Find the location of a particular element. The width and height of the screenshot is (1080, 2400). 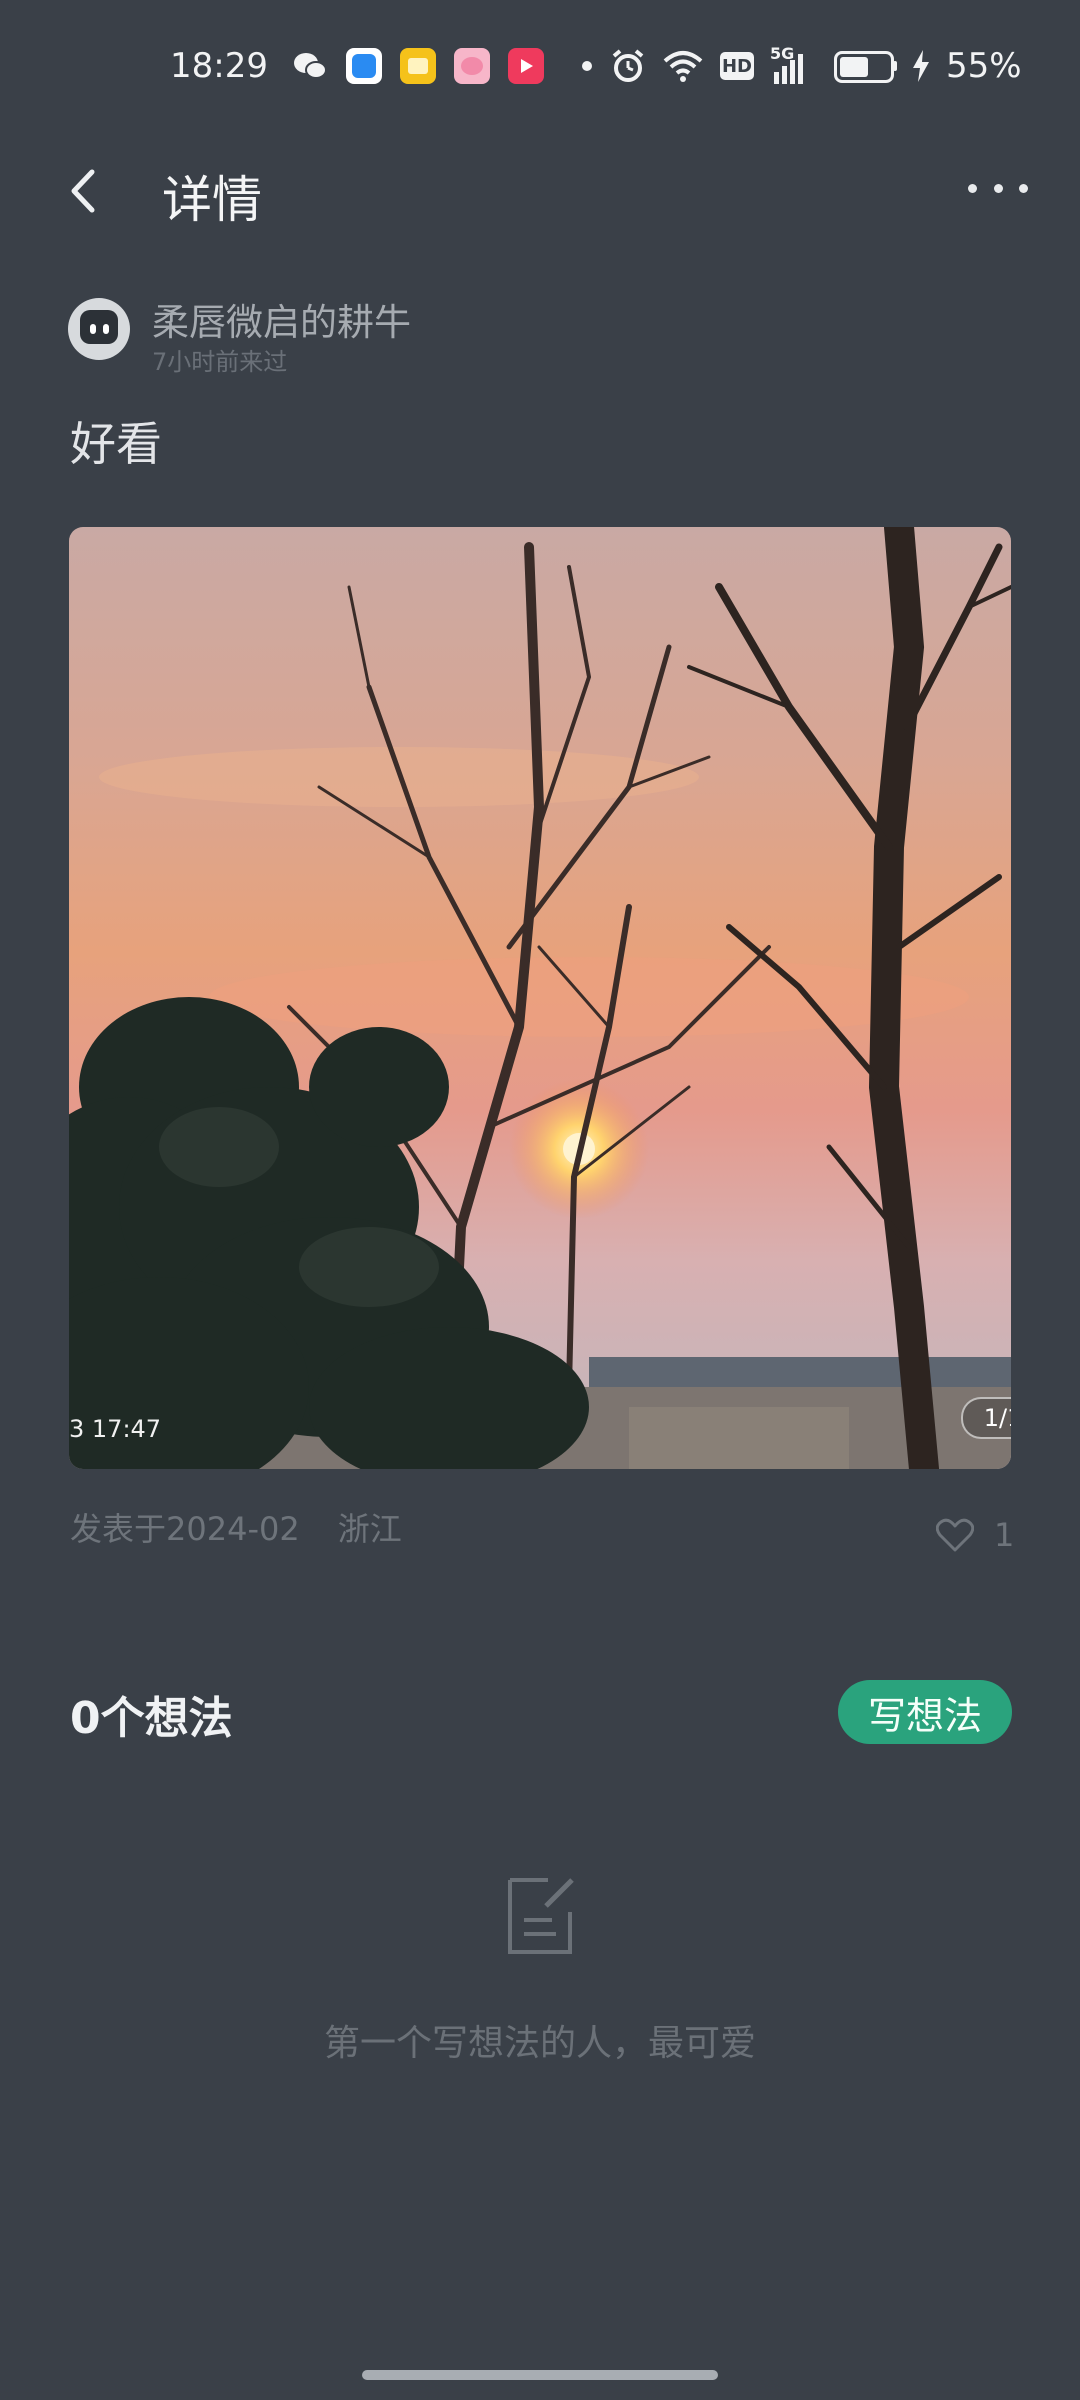

video-play-icon is located at coordinates (526, 66).